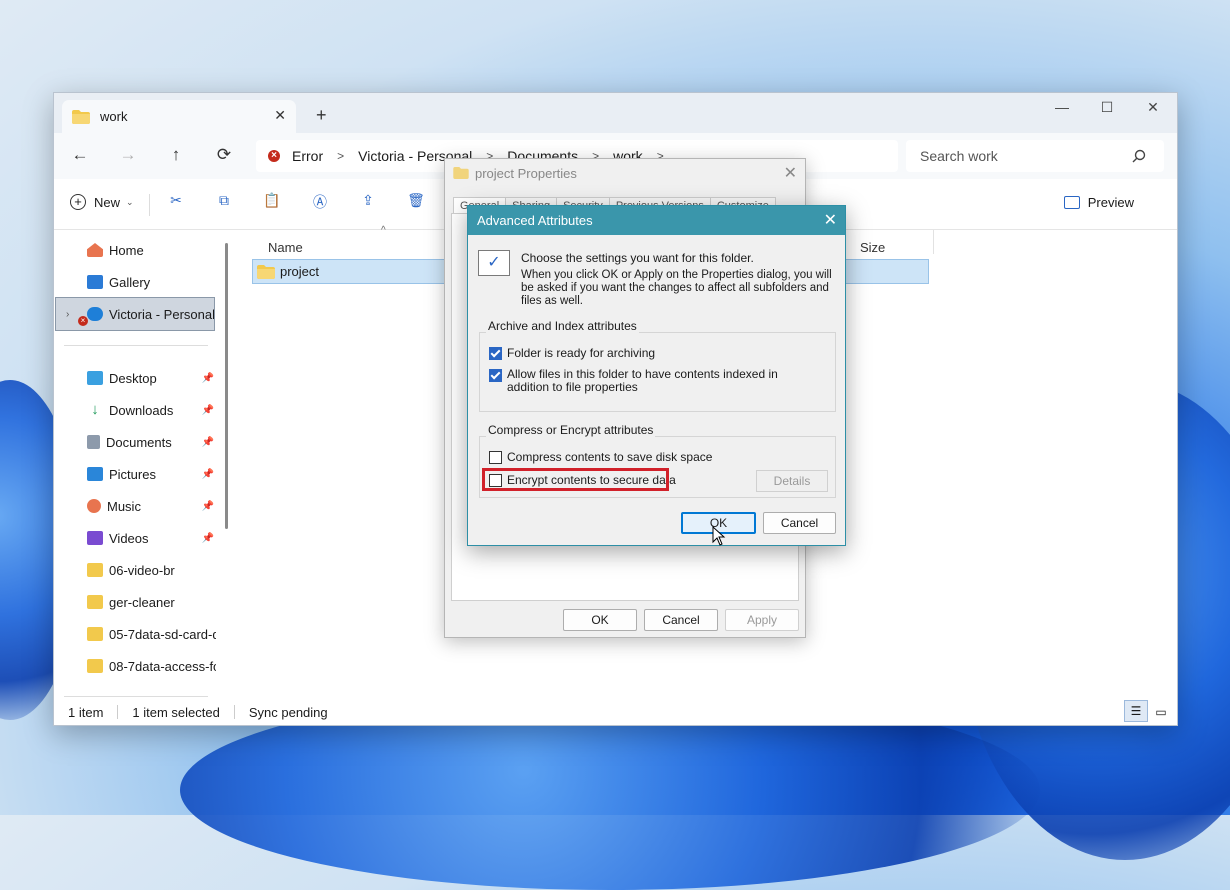 The height and width of the screenshot is (890, 1230). Describe the element at coordinates (368, 200) in the screenshot. I see `share-icon: ⇪` at that location.